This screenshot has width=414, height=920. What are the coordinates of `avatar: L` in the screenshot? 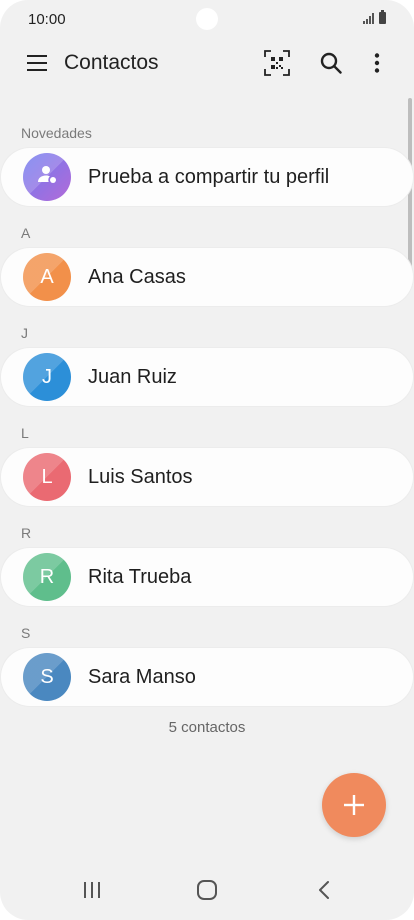 It's located at (47, 477).